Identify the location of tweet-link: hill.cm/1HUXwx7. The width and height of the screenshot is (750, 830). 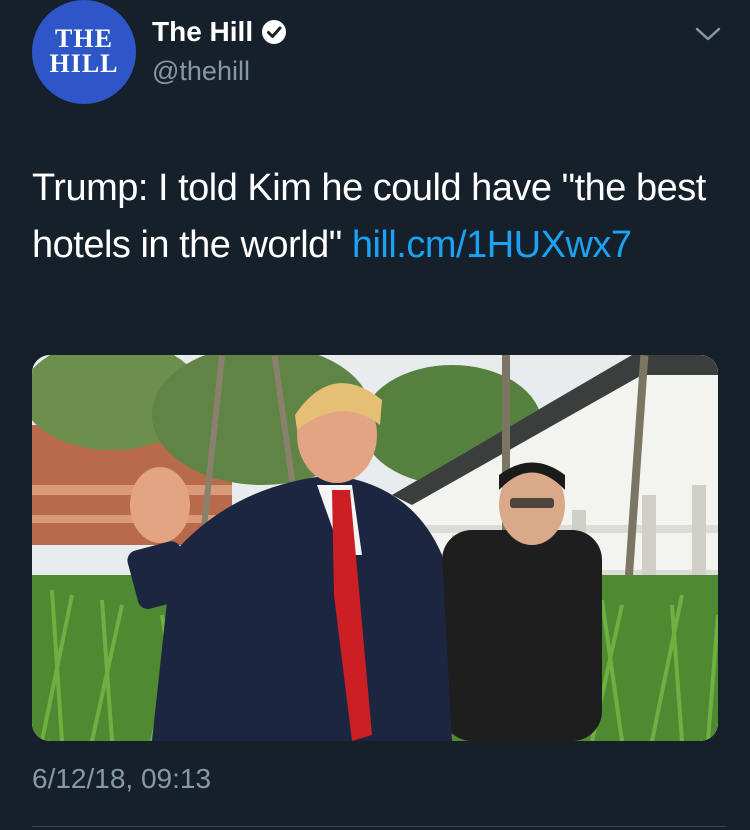
(492, 245).